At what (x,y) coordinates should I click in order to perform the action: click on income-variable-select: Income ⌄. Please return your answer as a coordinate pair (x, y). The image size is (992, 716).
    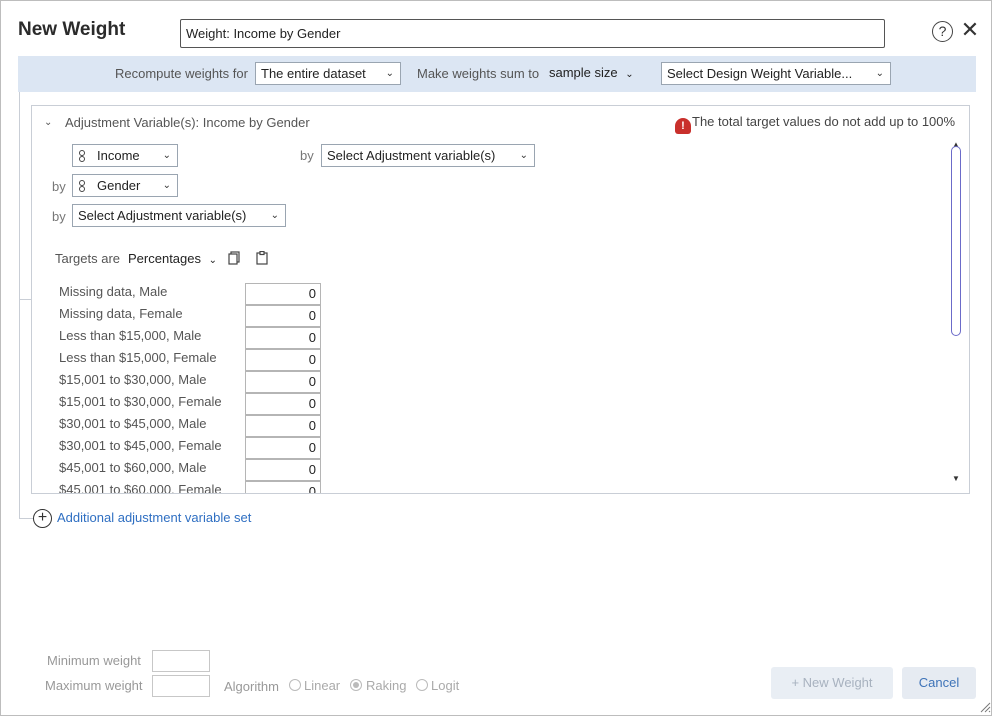
    Looking at the image, I should click on (125, 155).